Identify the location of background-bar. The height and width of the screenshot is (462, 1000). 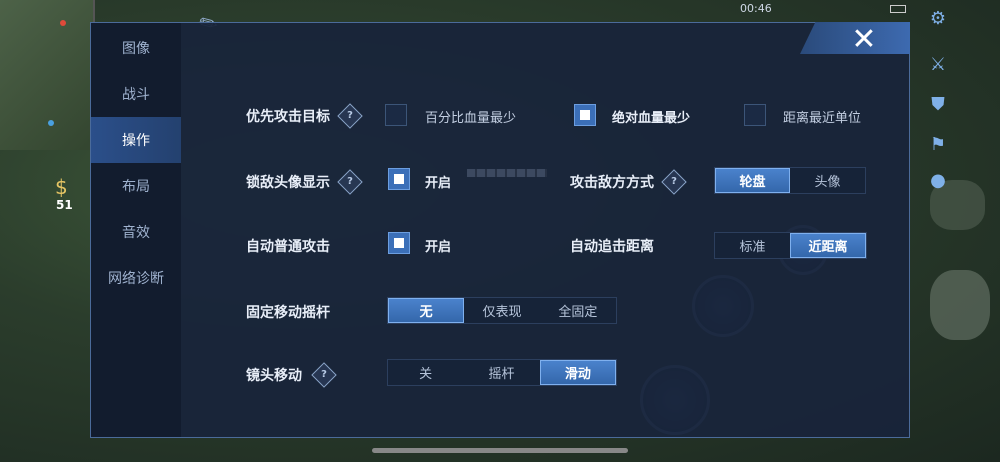
(507, 173).